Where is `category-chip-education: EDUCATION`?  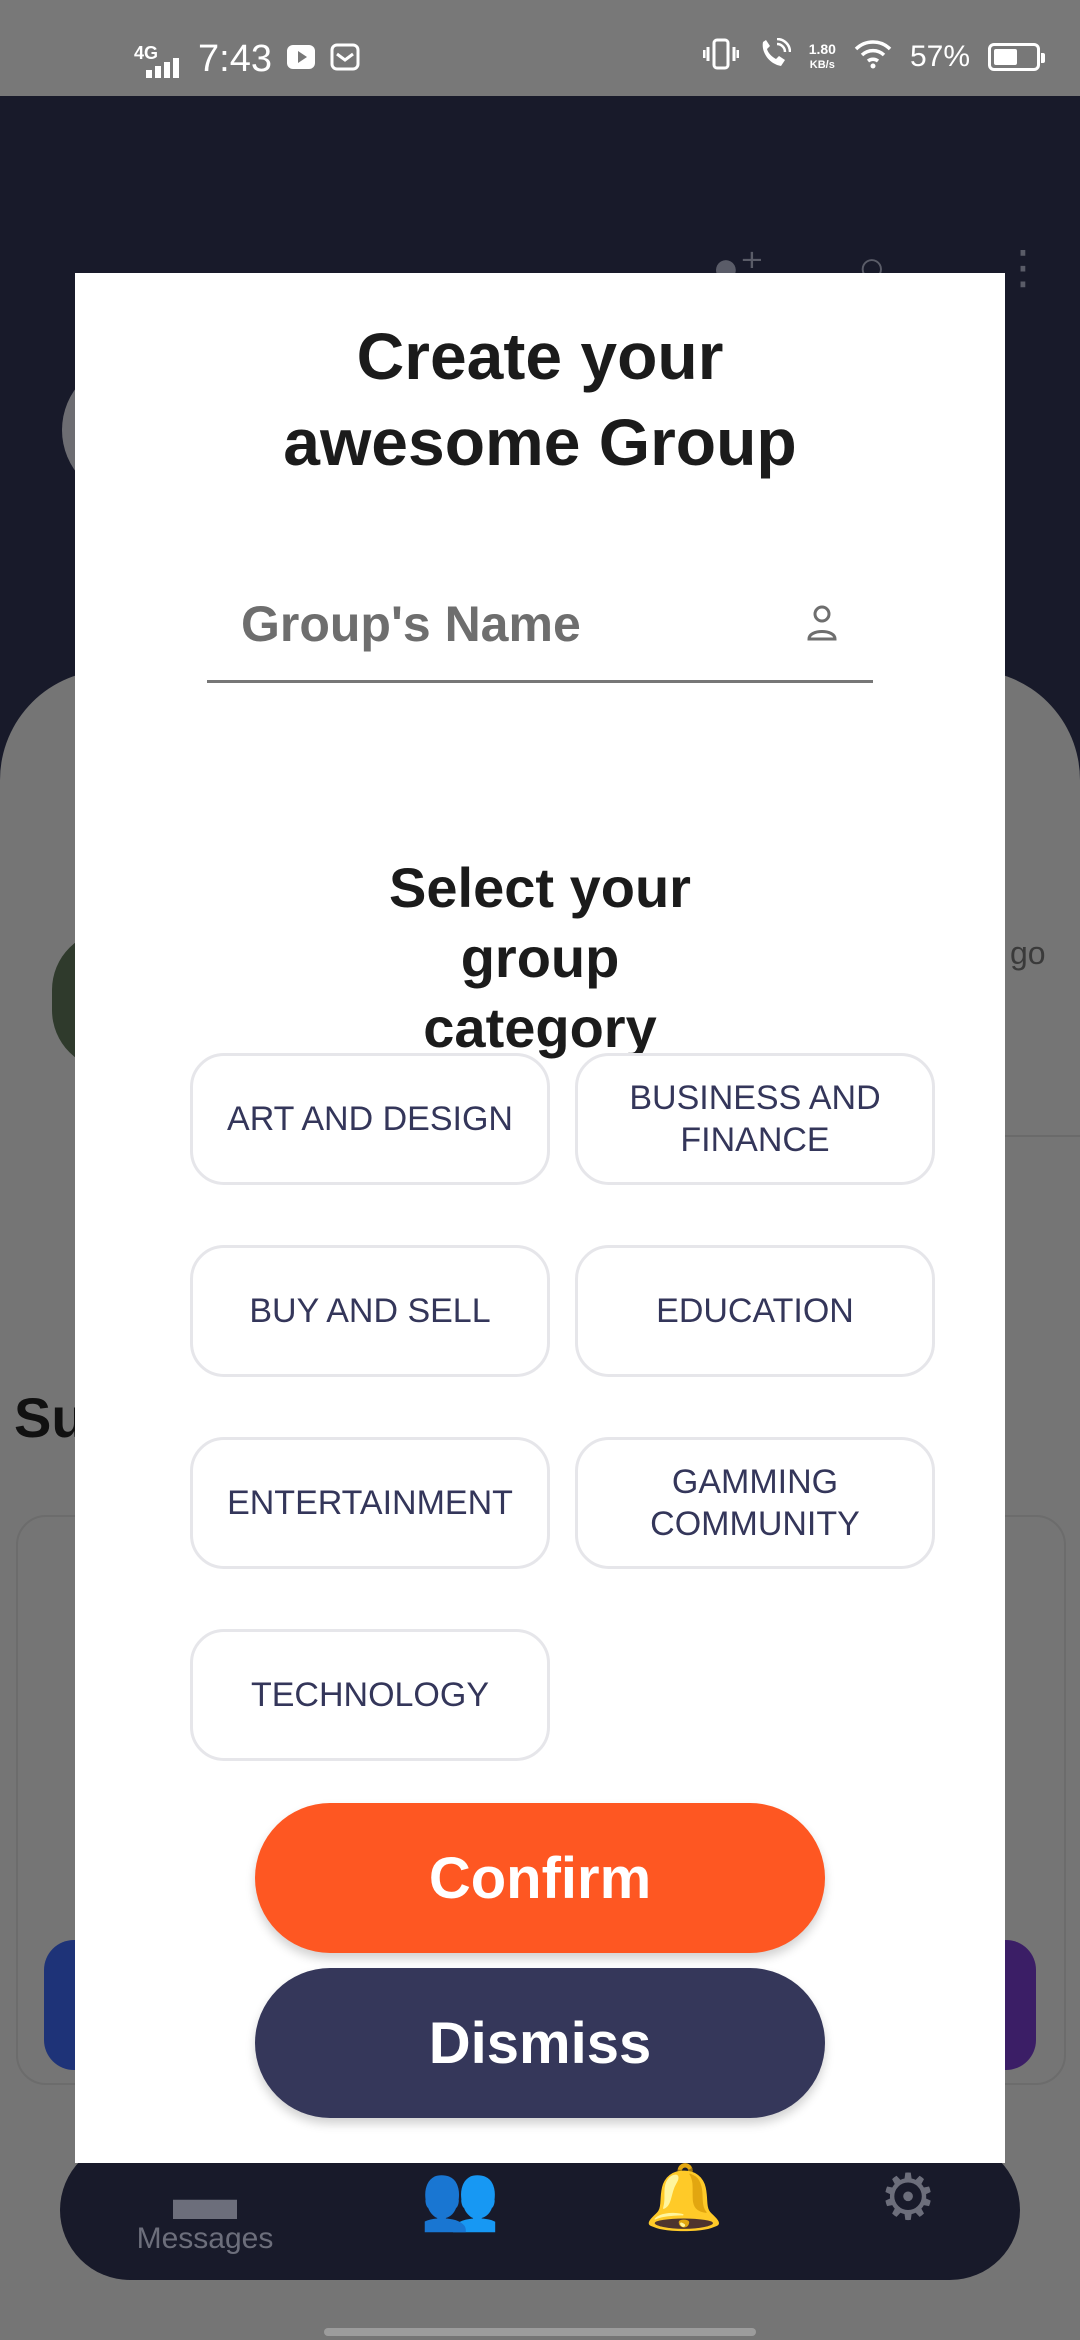 category-chip-education: EDUCATION is located at coordinates (755, 1311).